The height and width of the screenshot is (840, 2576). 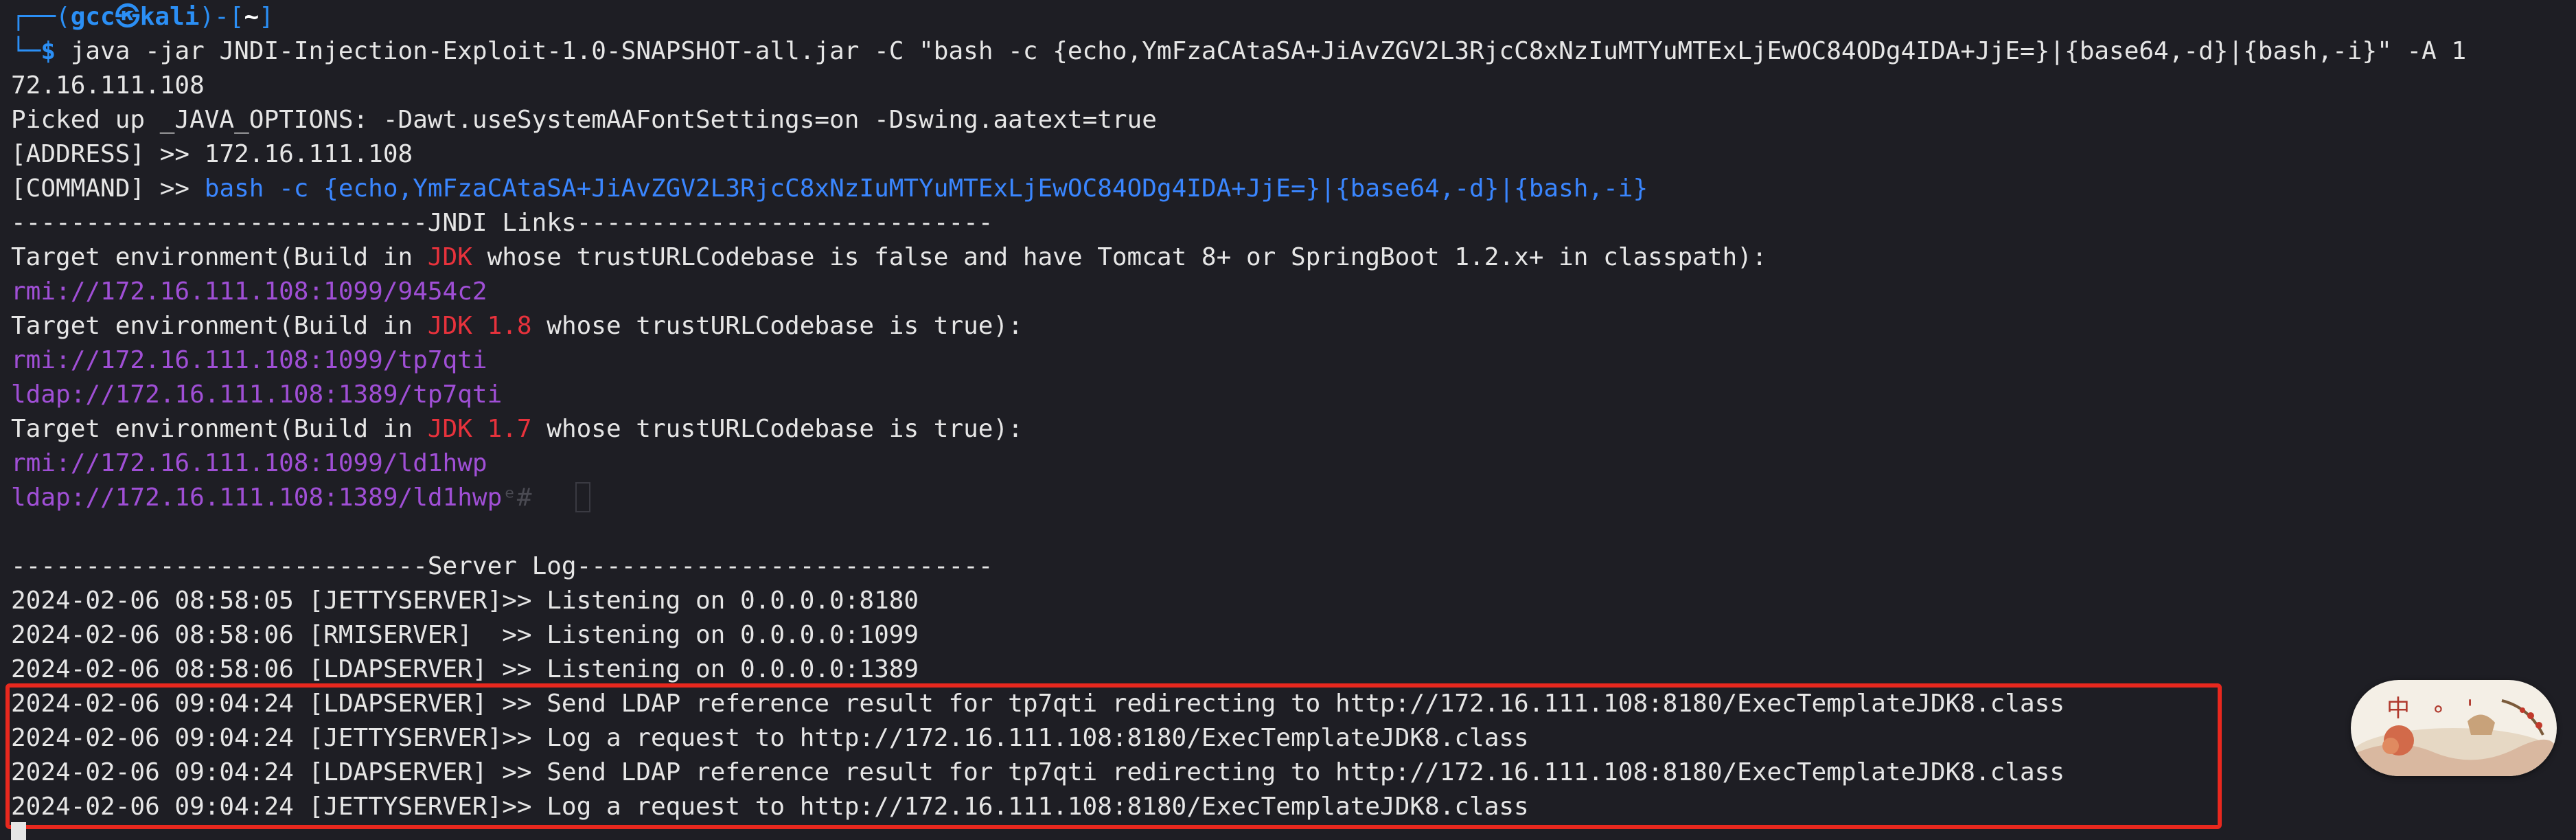 I want to click on env3-rmi-link: rmi://172.16.111.108:1099/ld1hwp, so click(x=249, y=463).